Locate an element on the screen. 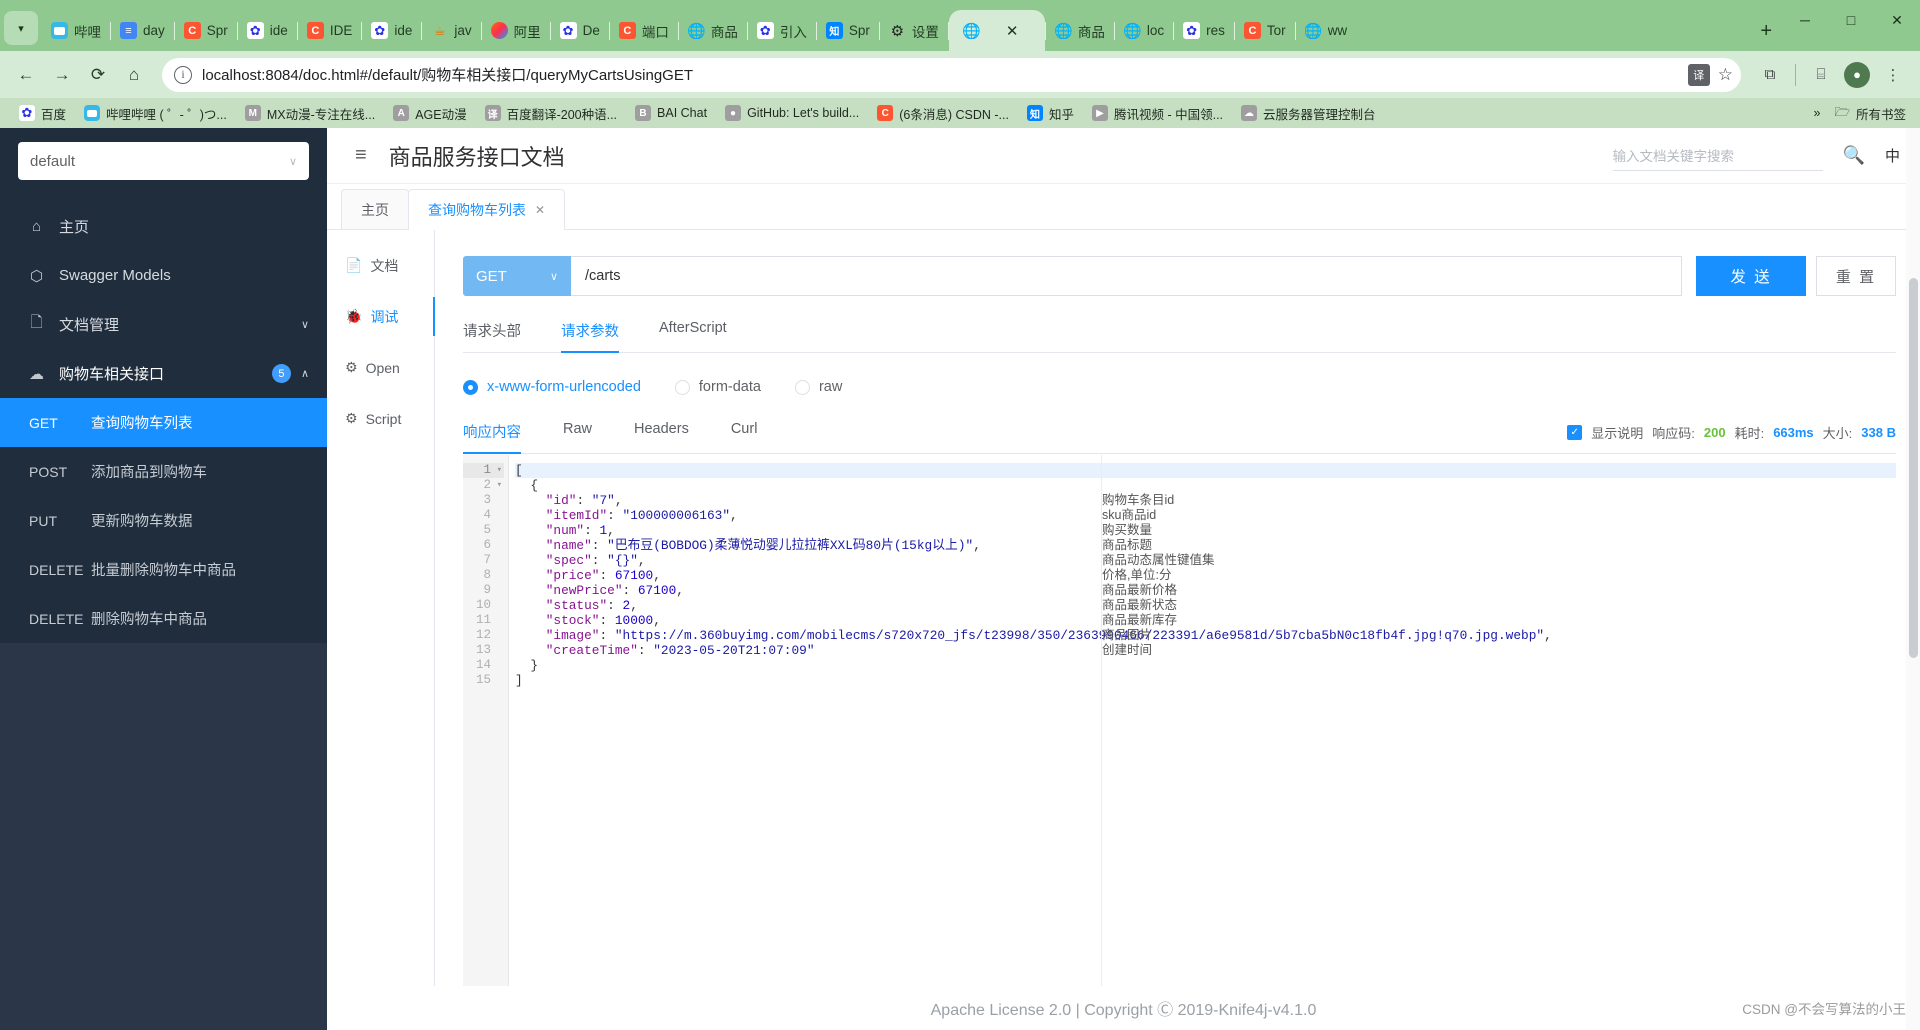 This screenshot has height=1030, width=1920. reset-button: 重 置 is located at coordinates (1856, 276).